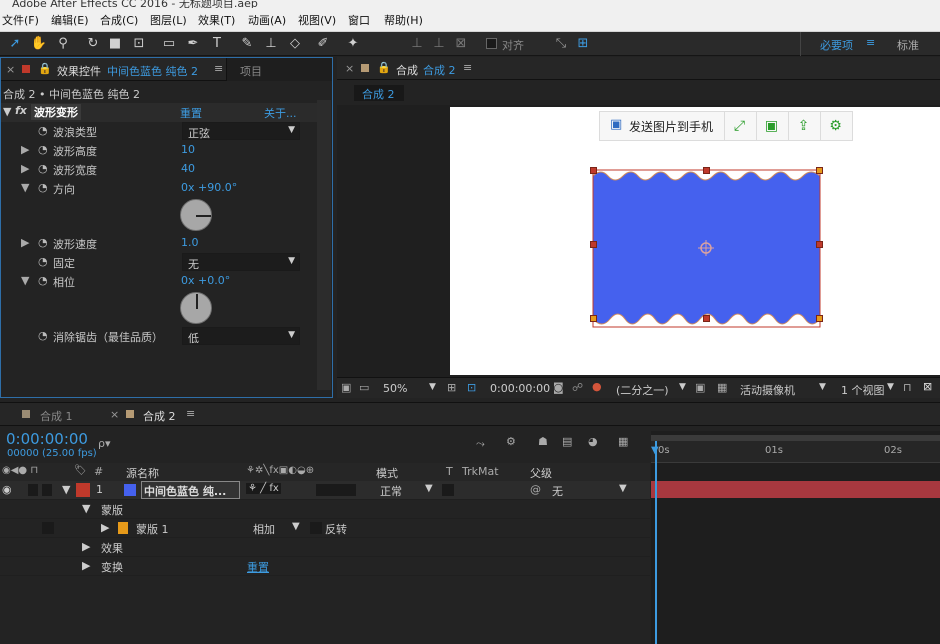  I want to click on comp-tab-label: 合成, so click(407, 70).